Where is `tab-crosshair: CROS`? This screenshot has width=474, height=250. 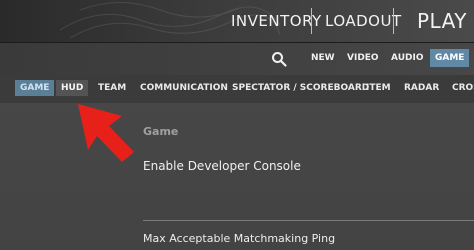
tab-crosshair: CROS is located at coordinates (463, 88).